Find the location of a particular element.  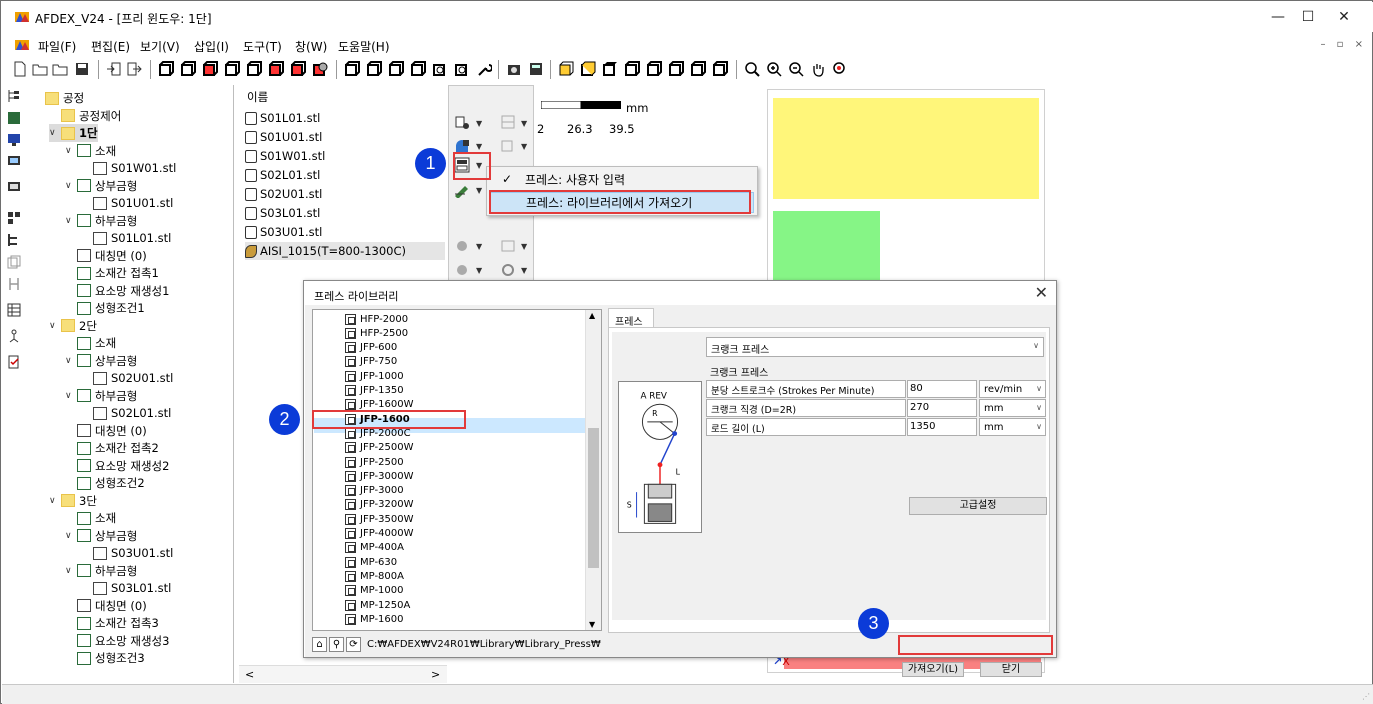

shaded-view-icon is located at coordinates (320, 69).